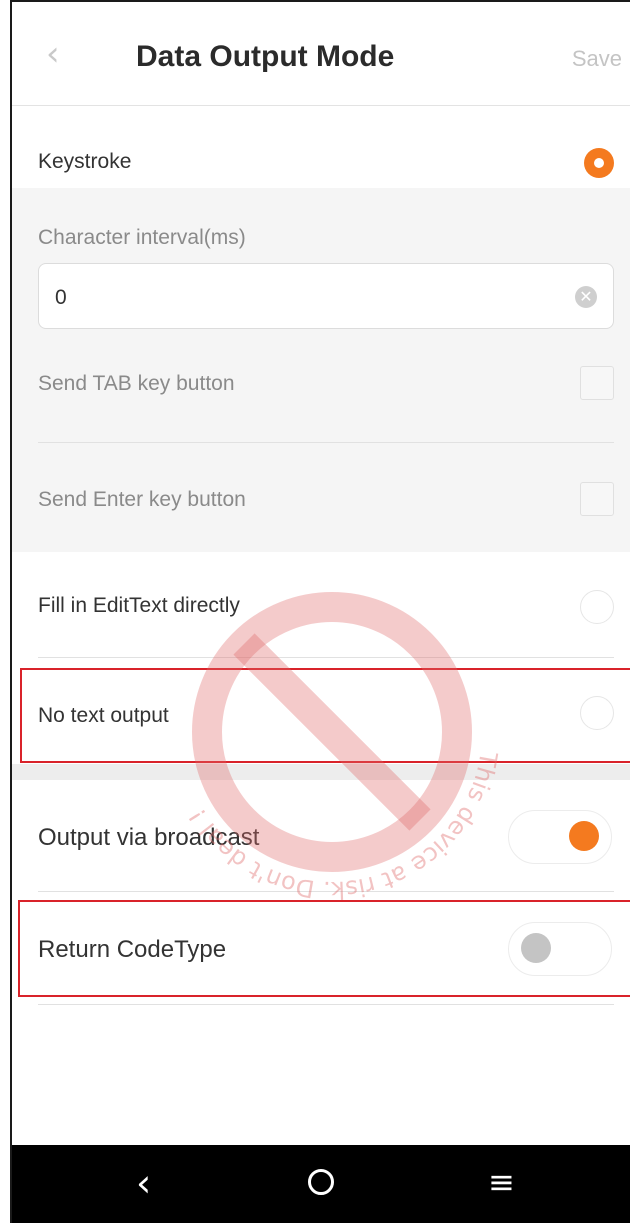  I want to click on system-navbar: ‹ ≡, so click(321, 1184).